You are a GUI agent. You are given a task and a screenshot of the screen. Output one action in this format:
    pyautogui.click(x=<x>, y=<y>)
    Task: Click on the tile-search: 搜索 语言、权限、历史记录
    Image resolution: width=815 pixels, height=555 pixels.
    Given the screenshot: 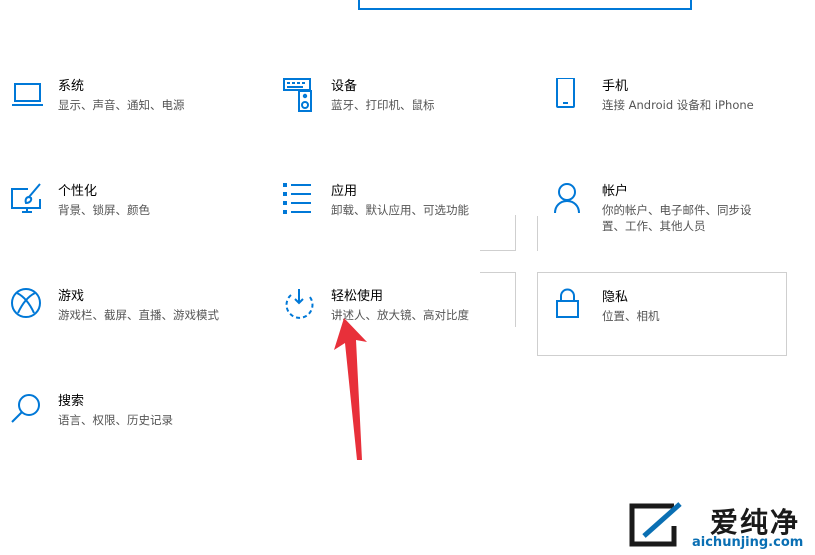 What is the action you would take?
    pyautogui.click(x=135, y=435)
    